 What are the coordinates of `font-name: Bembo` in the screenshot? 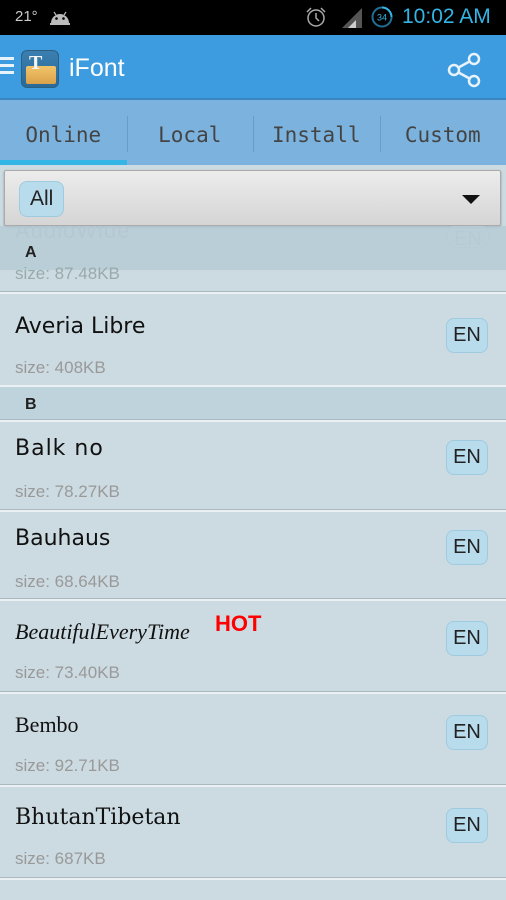 It's located at (47, 724).